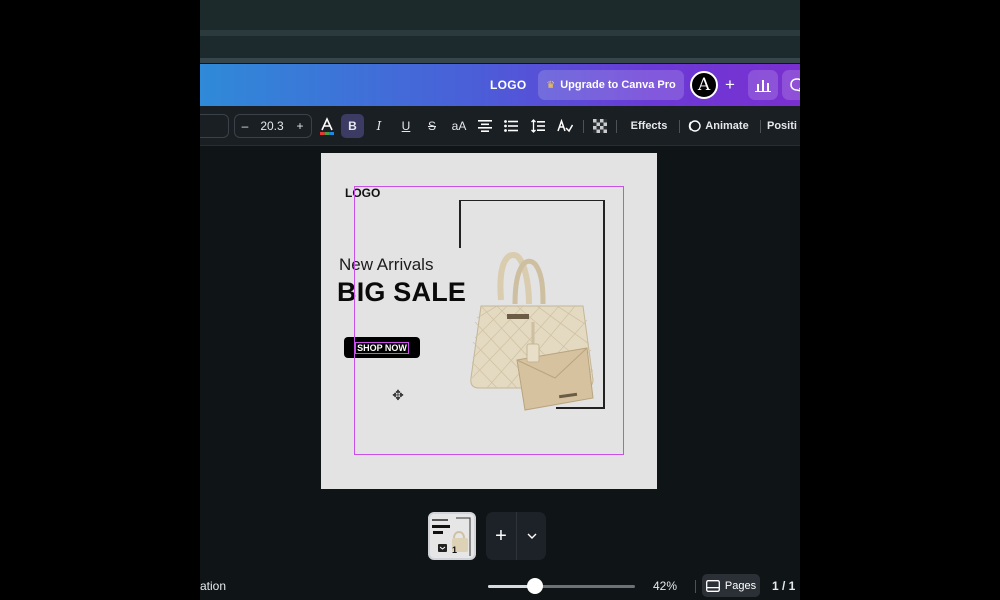 The width and height of the screenshot is (1000, 600). I want to click on underline-button: U, so click(406, 126).